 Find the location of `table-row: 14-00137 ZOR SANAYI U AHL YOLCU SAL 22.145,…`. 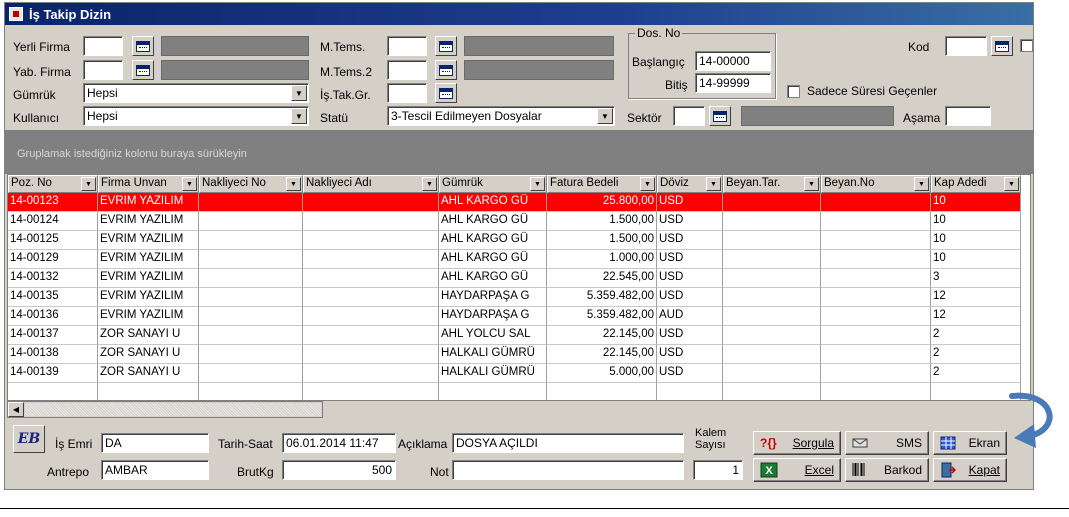

table-row: 14-00137 ZOR SANAYI U AHL YOLCU SAL 22.145,… is located at coordinates (514, 335).